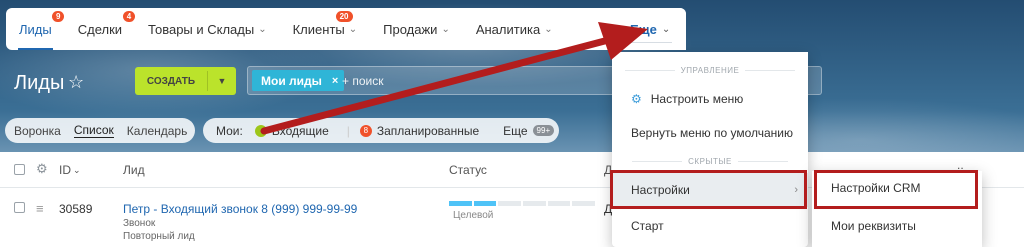 This screenshot has width=1024, height=247. What do you see at coordinates (543, 130) in the screenshot?
I see `more-counters-badge: 99+` at bounding box center [543, 130].